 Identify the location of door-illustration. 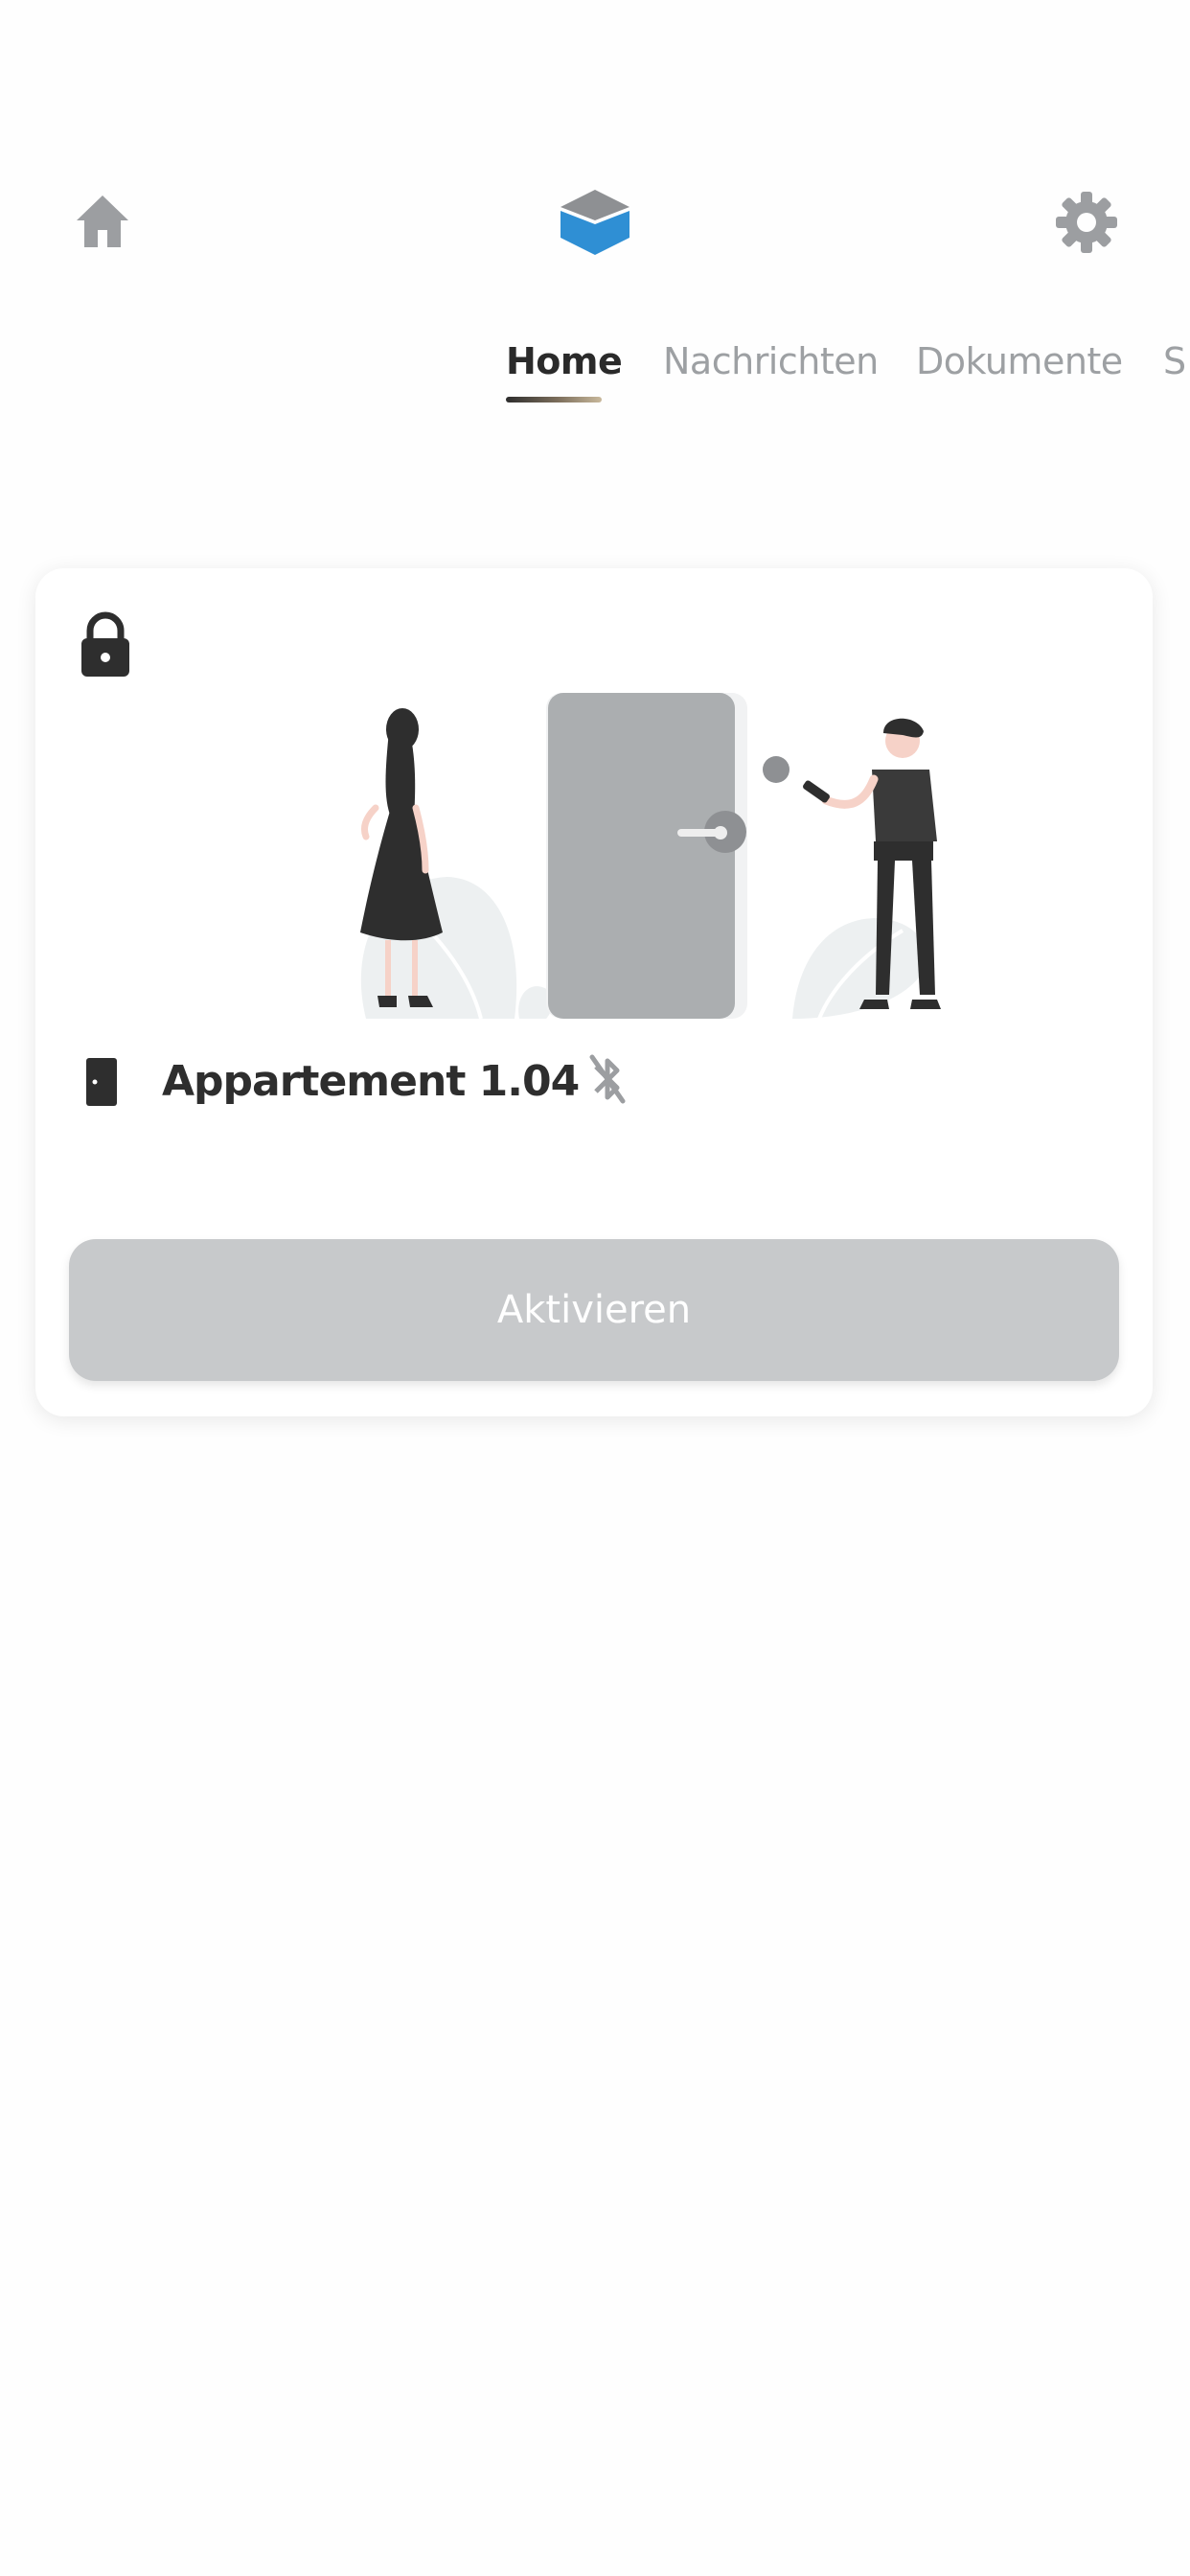
(651, 856).